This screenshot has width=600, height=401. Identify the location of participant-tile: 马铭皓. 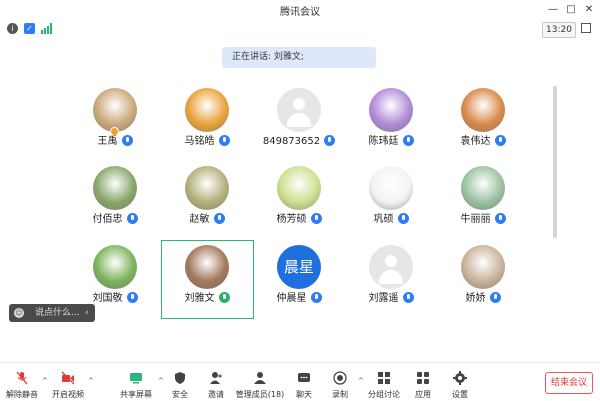
(207, 128).